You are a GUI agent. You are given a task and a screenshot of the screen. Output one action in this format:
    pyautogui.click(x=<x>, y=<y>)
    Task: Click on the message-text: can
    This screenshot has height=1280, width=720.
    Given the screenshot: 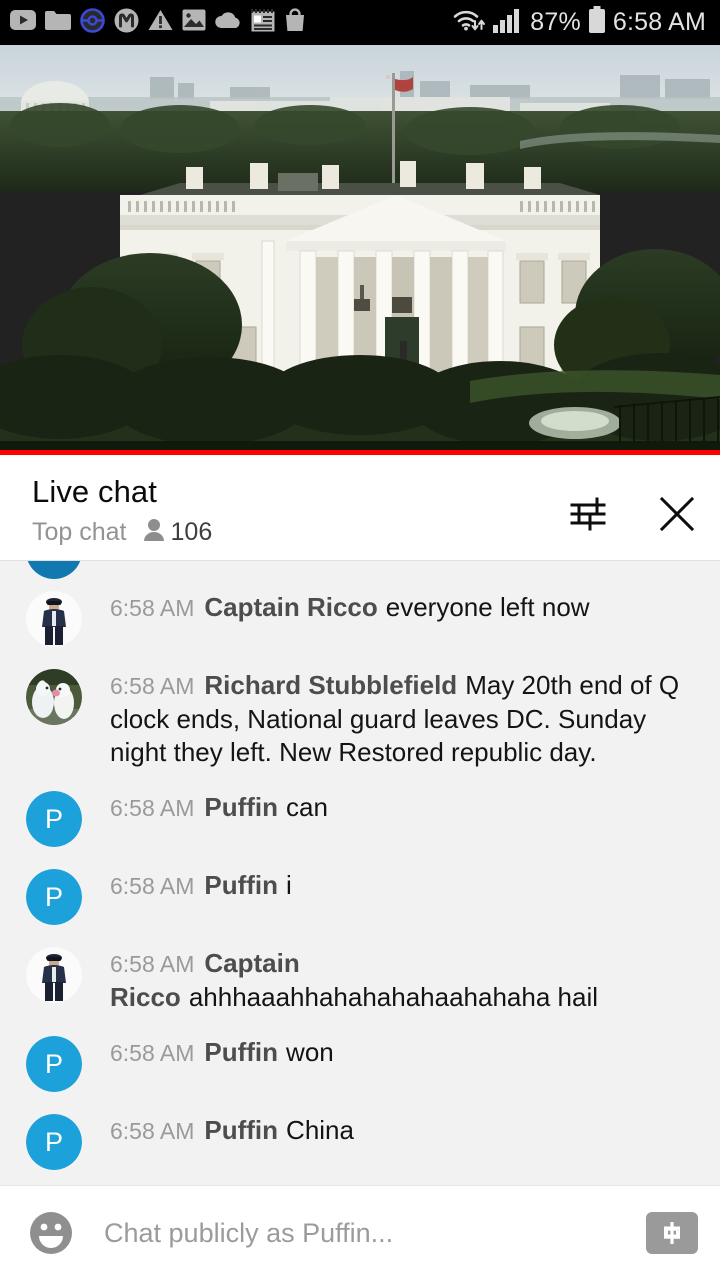 What is the action you would take?
    pyautogui.click(x=307, y=807)
    